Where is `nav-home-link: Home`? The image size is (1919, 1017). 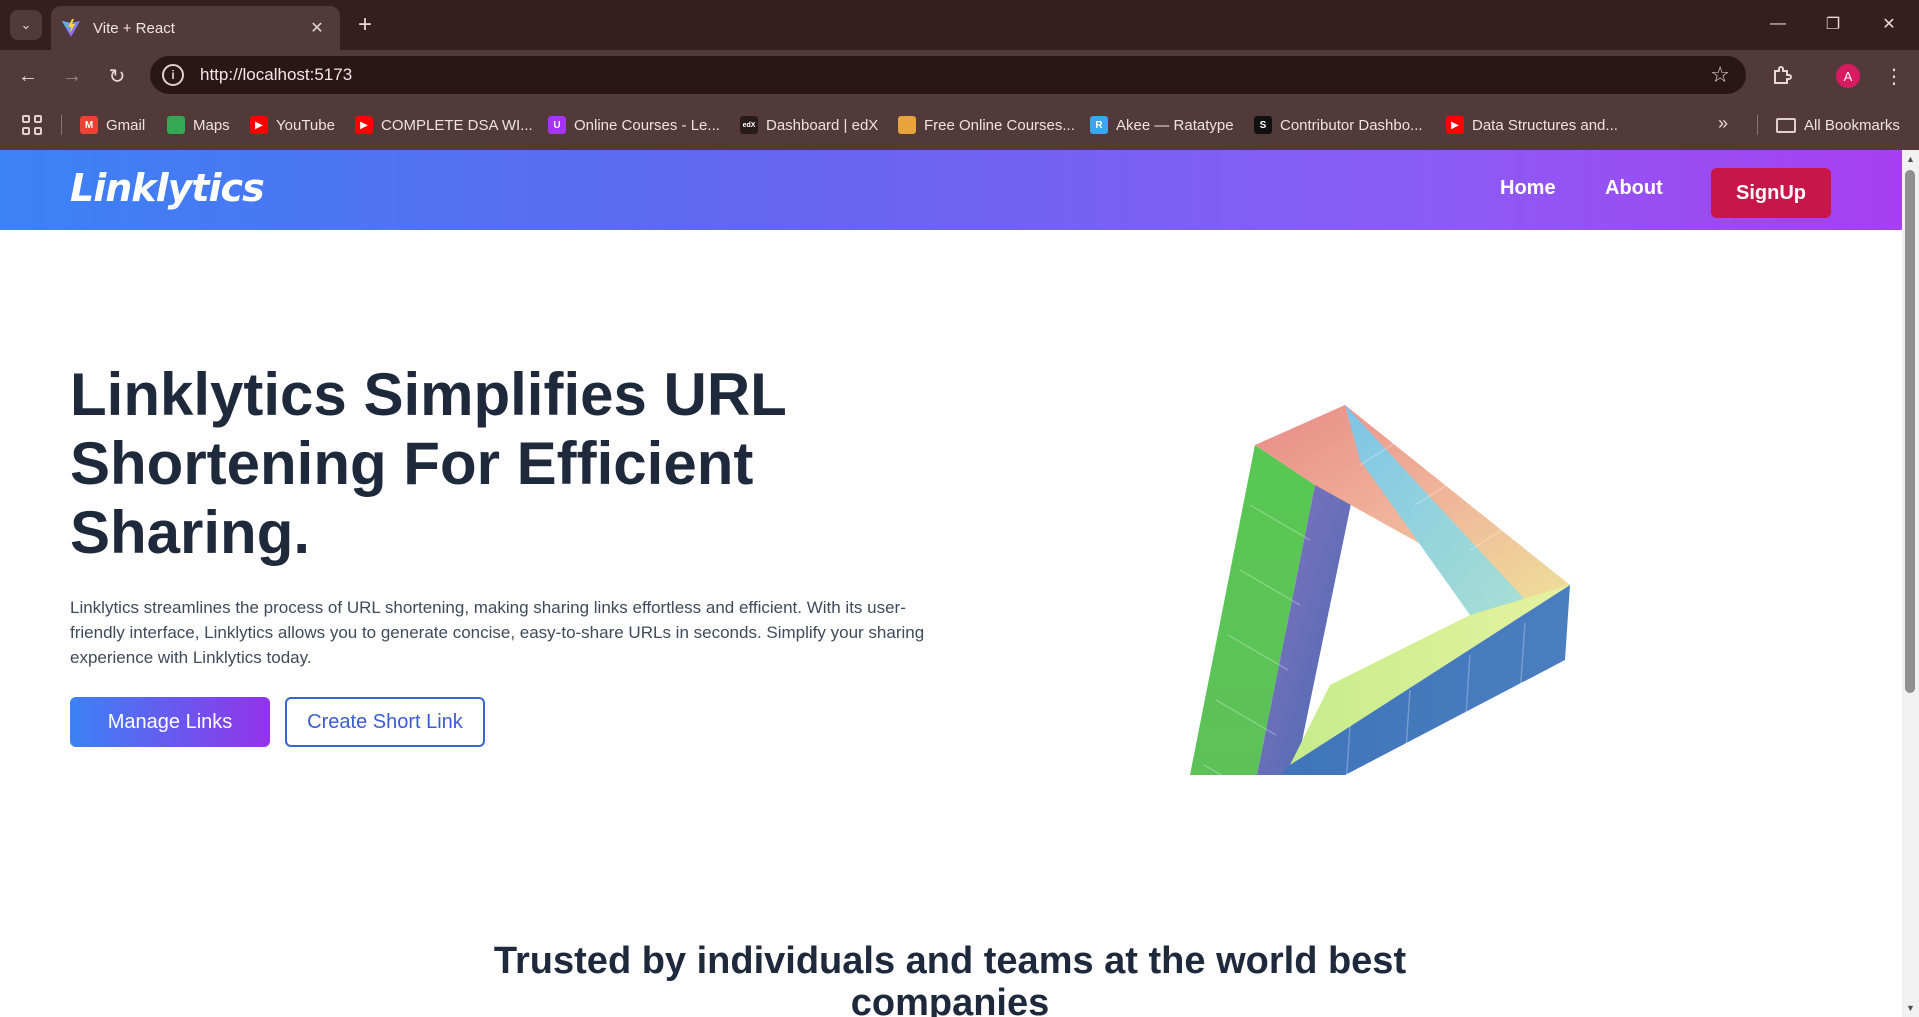
nav-home-link: Home is located at coordinates (1528, 188).